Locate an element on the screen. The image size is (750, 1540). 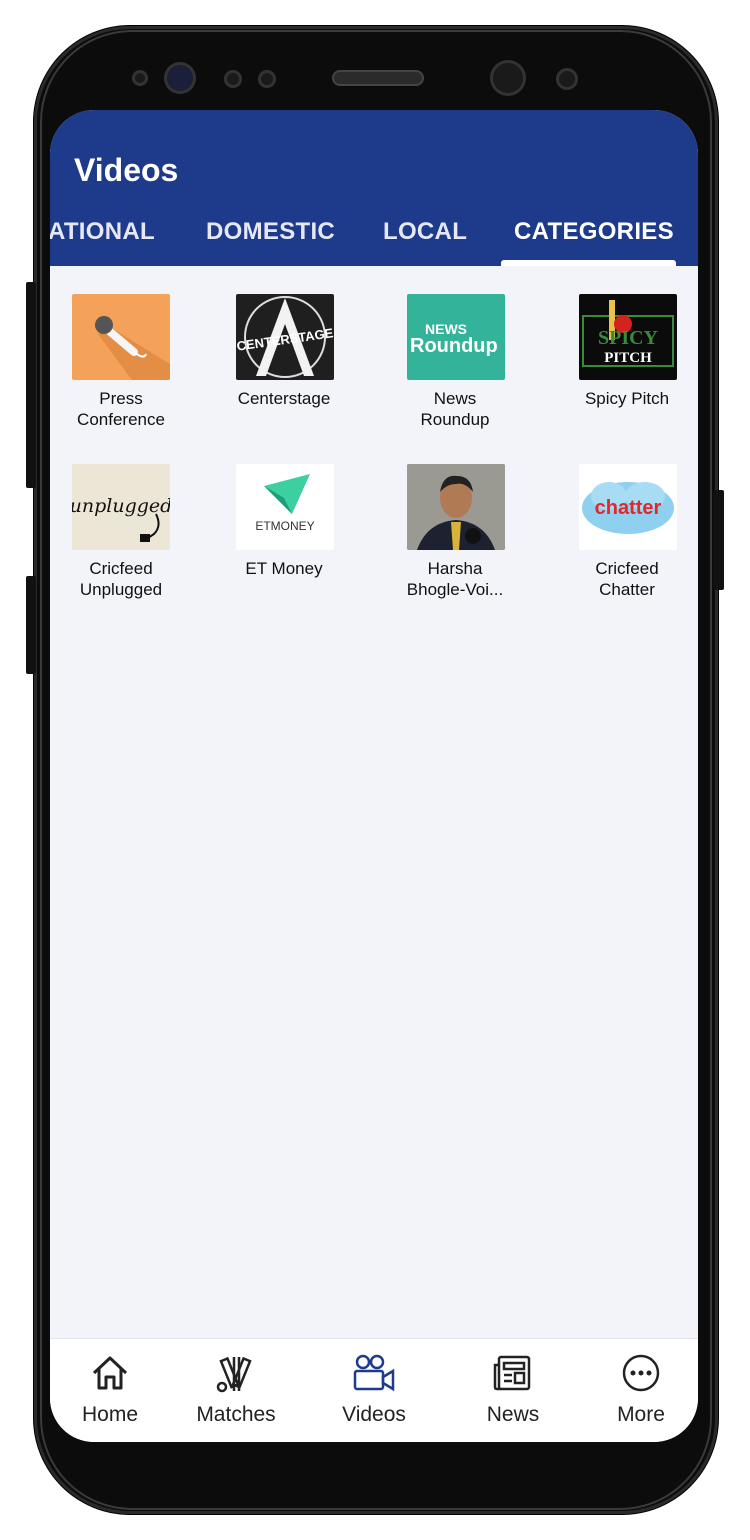
iris-sensor-icon is located at coordinates (180, 78).